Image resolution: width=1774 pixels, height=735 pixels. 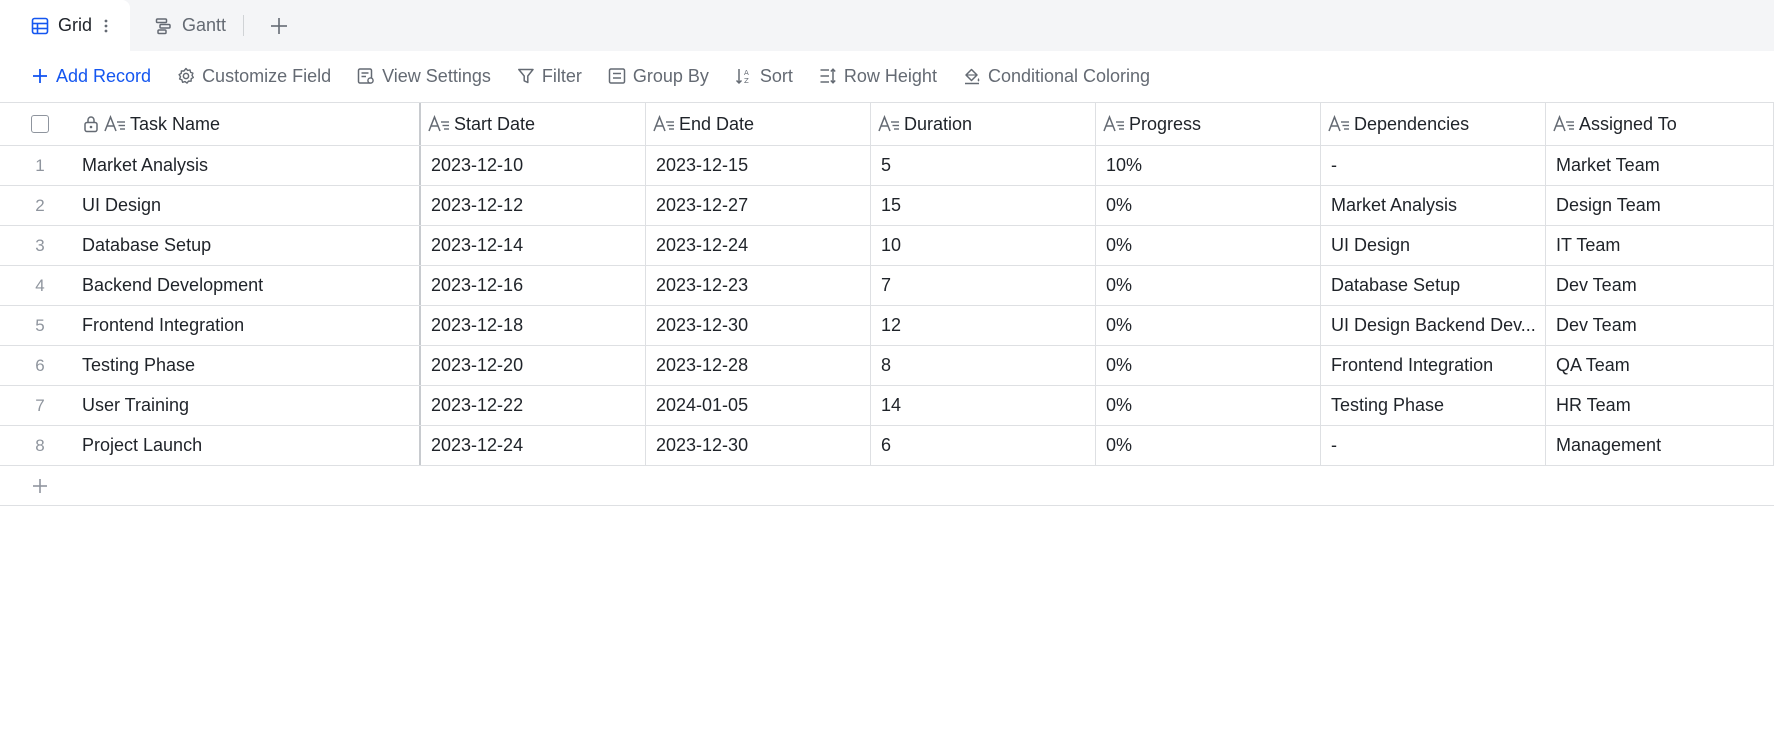 What do you see at coordinates (1433, 285) in the screenshot?
I see `cell-dependencies: Database Setup` at bounding box center [1433, 285].